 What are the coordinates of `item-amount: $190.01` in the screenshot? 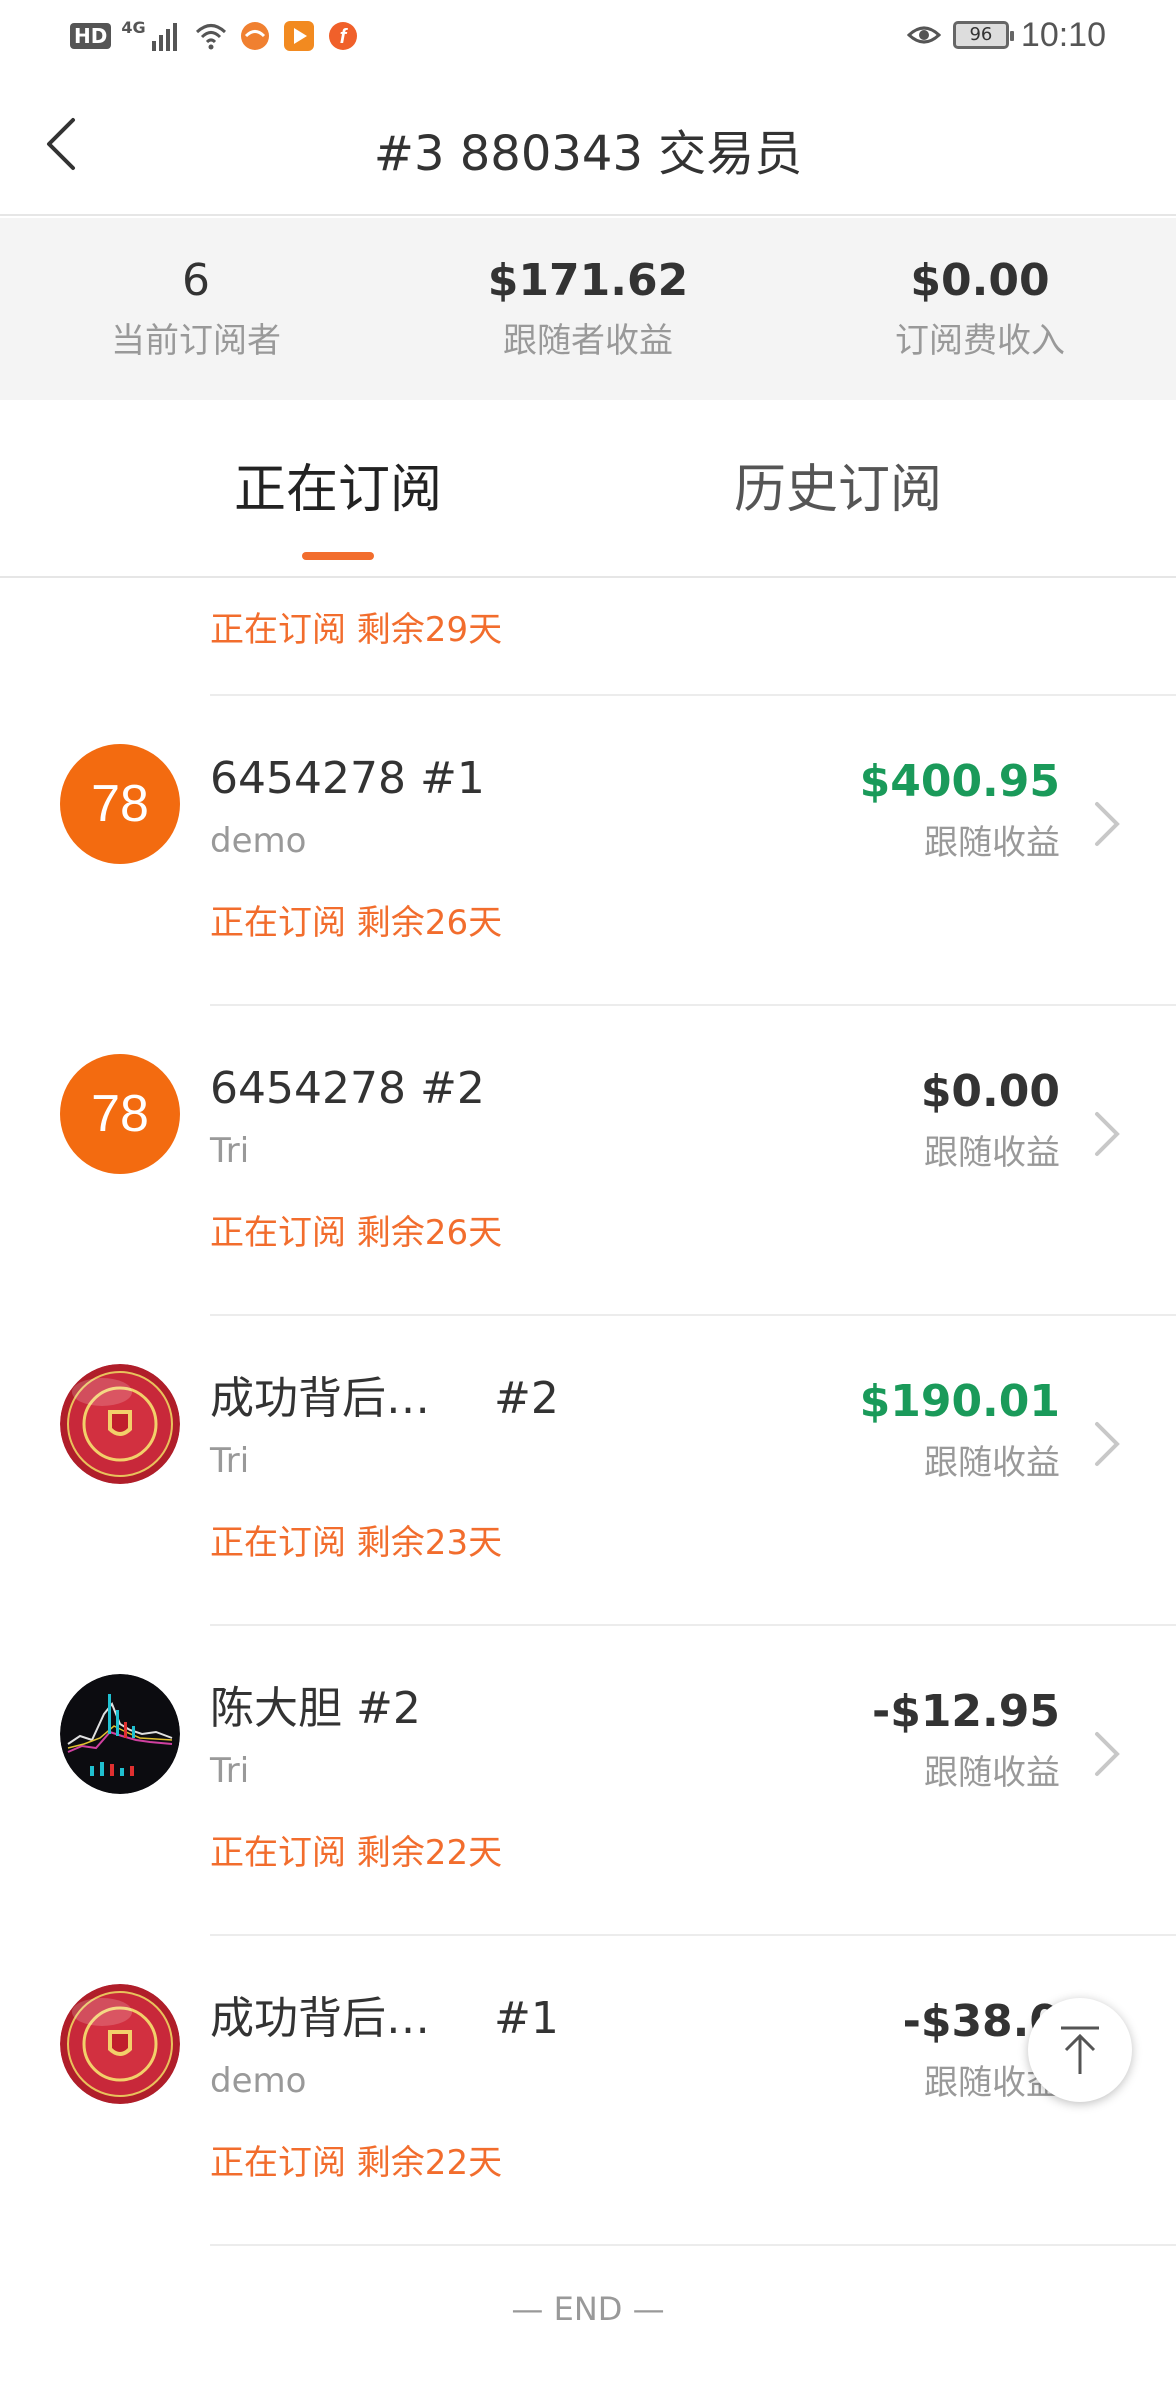 It's located at (959, 1401).